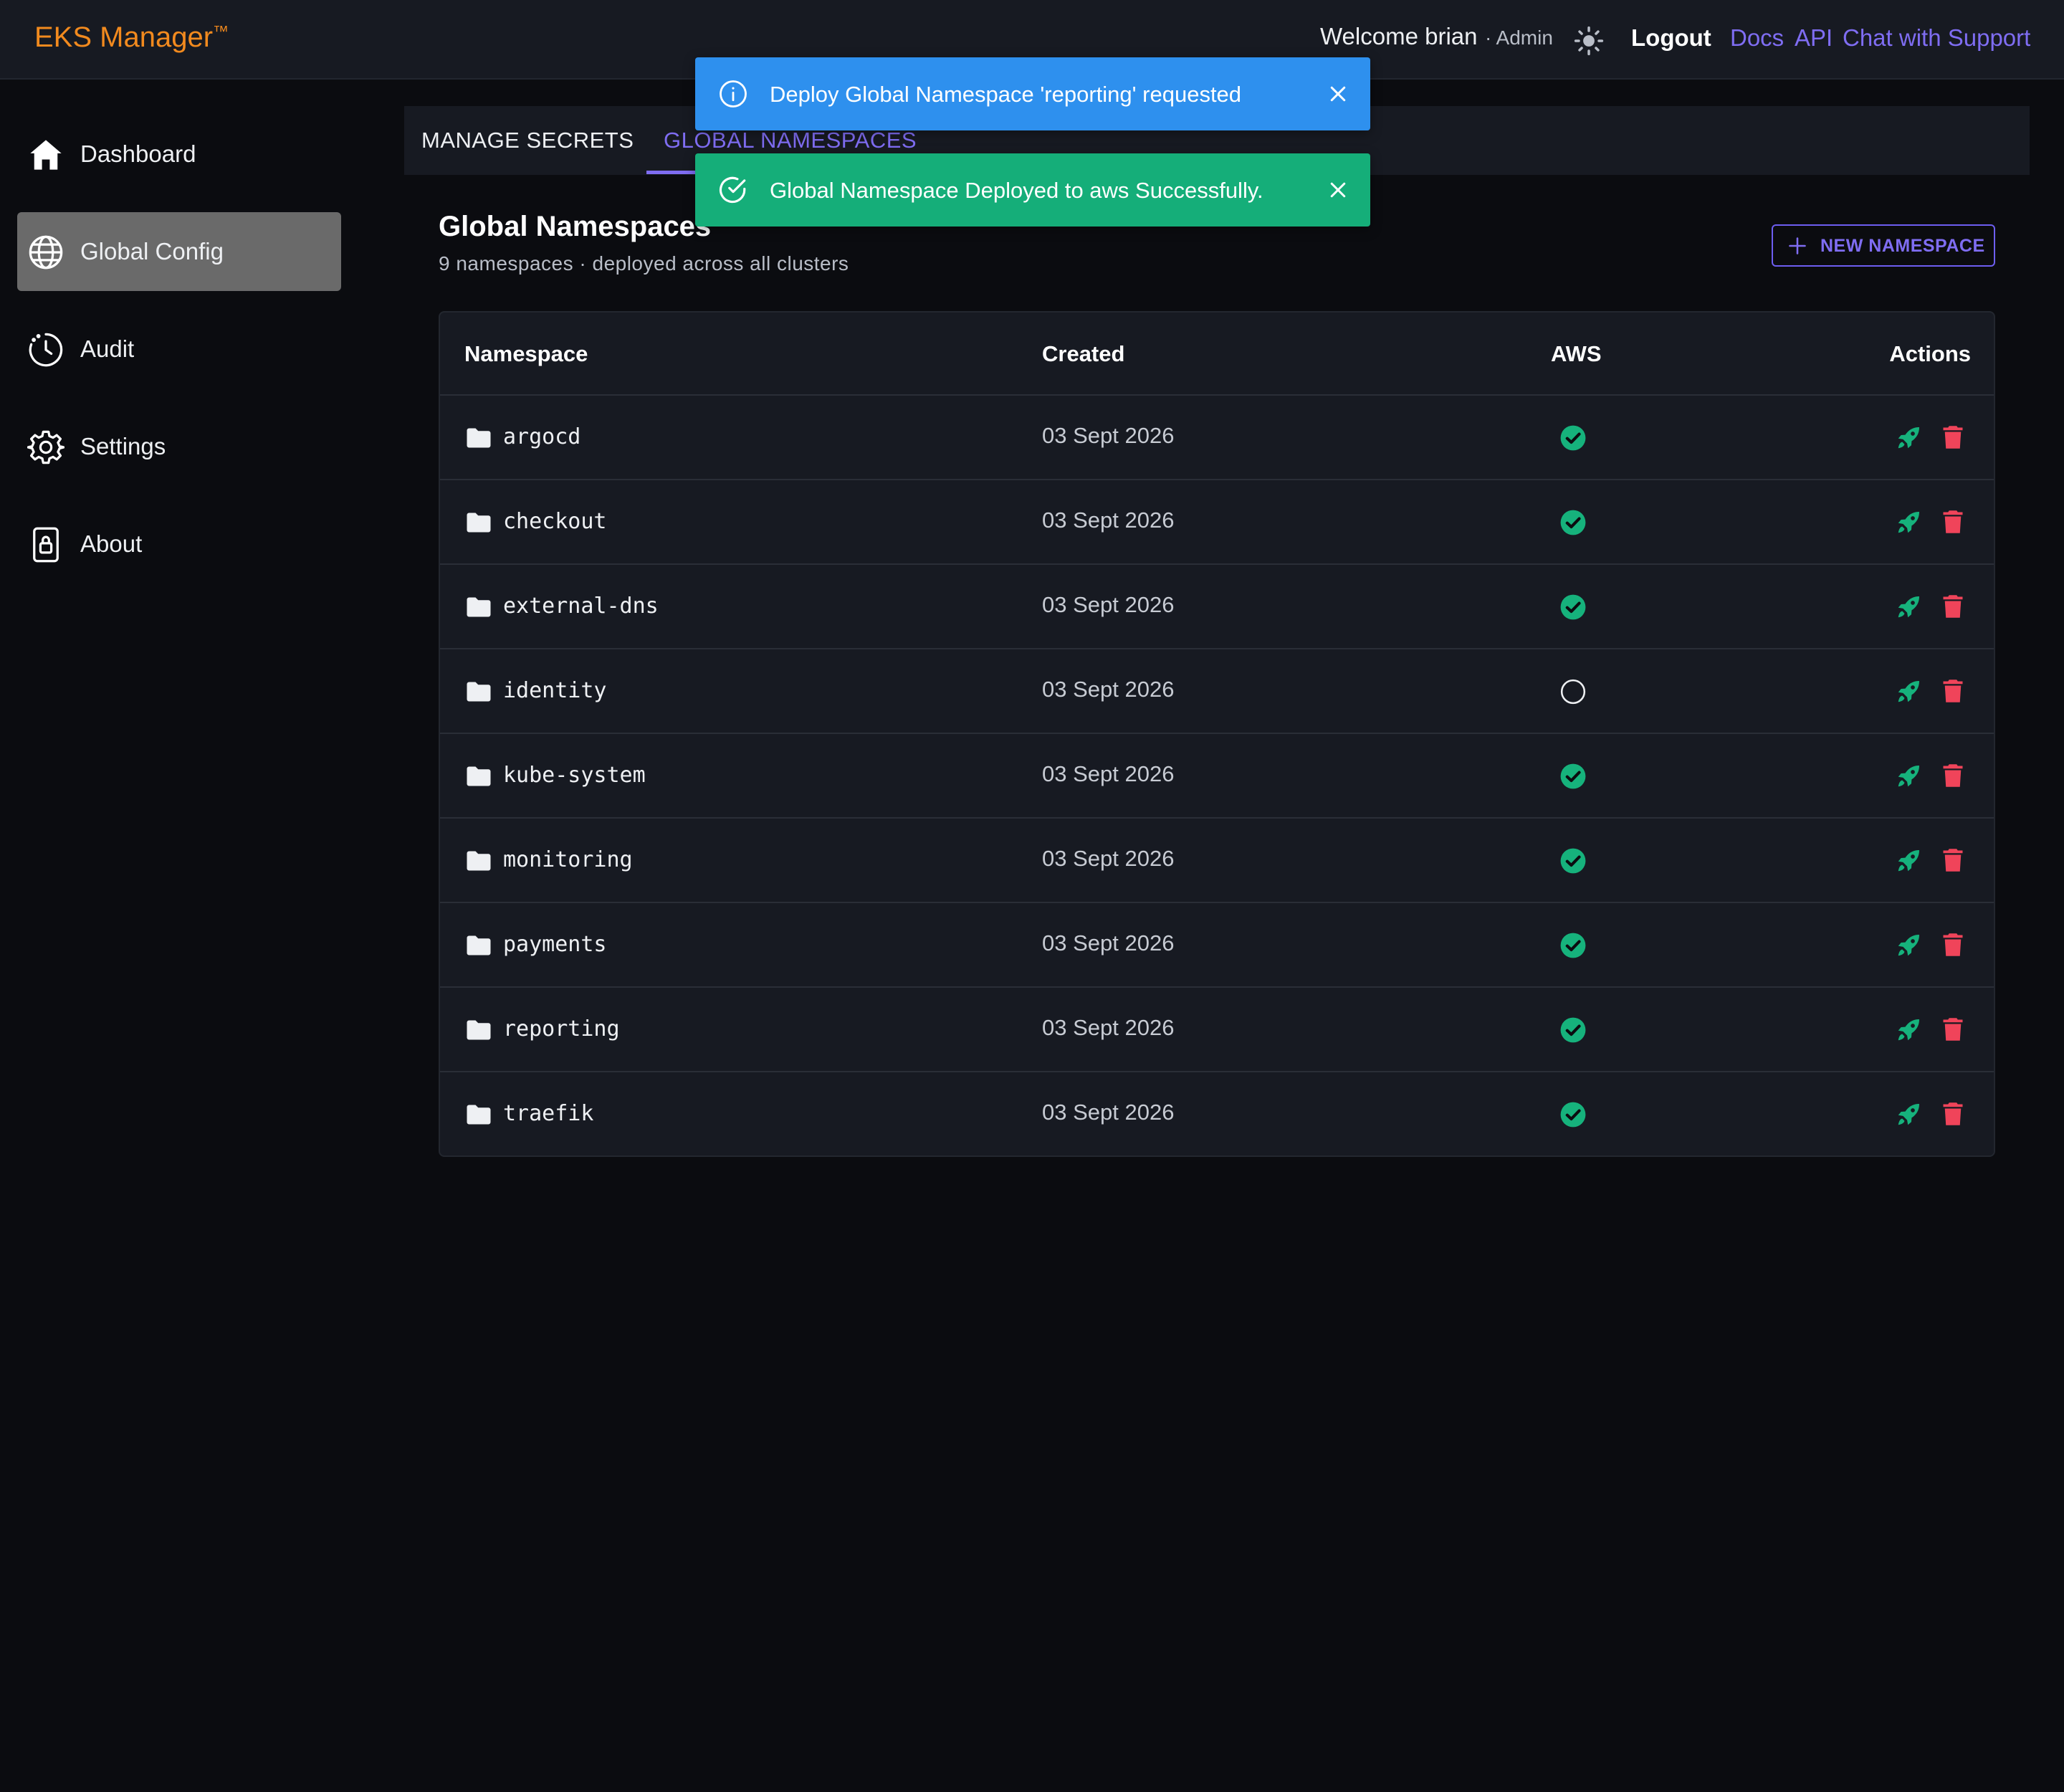  I want to click on chat-support-link: Chat with Support, so click(1936, 38).